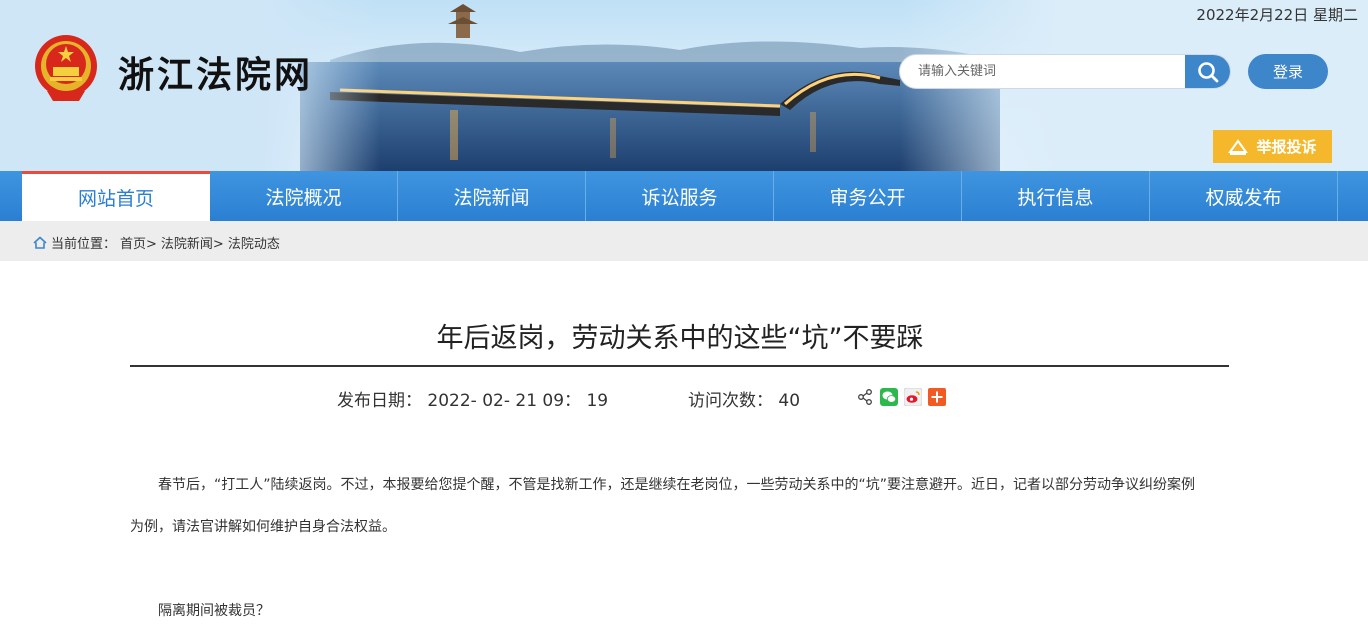 This screenshot has width=1368, height=632. What do you see at coordinates (684, 241) in the screenshot?
I see `breadcrumb-bar: 当前位置： 首页> 法院新闻> 法院动态` at bounding box center [684, 241].